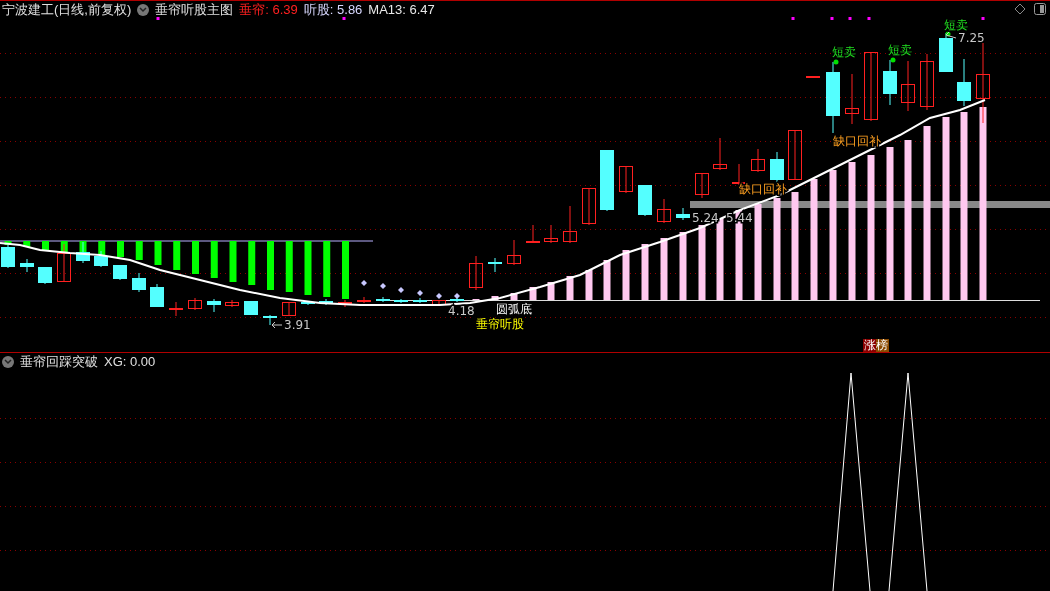  I want to click on rank-badge: 涨榜, so click(876, 345).